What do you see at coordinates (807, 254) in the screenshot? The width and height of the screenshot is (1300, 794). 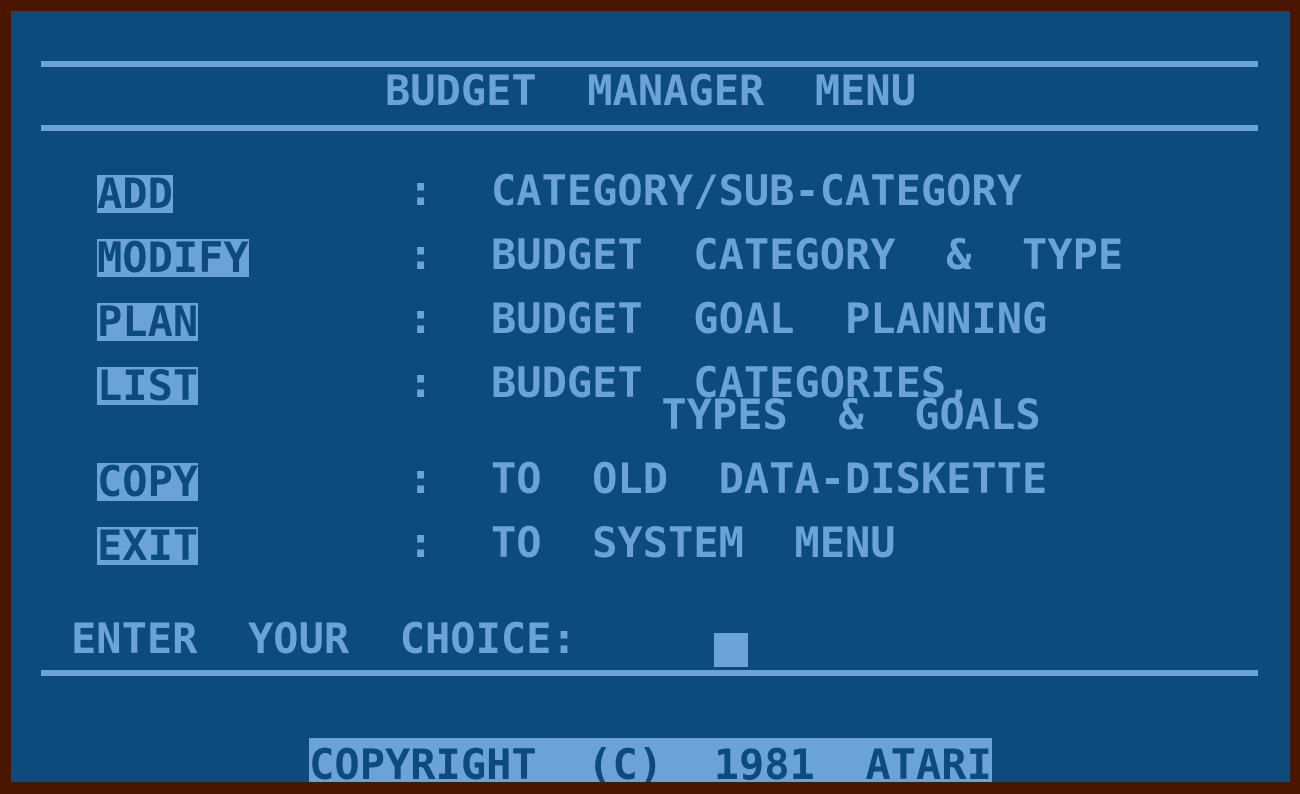 I see `menu-description-modify: BUDGET CATEGORY & TYPE` at bounding box center [807, 254].